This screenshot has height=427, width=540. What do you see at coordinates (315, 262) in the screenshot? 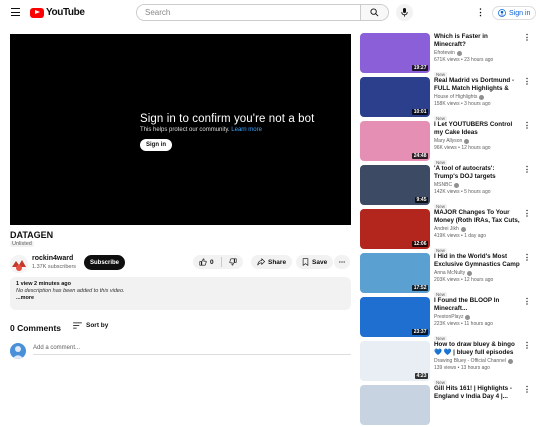
I see `save-button: Save` at bounding box center [315, 262].